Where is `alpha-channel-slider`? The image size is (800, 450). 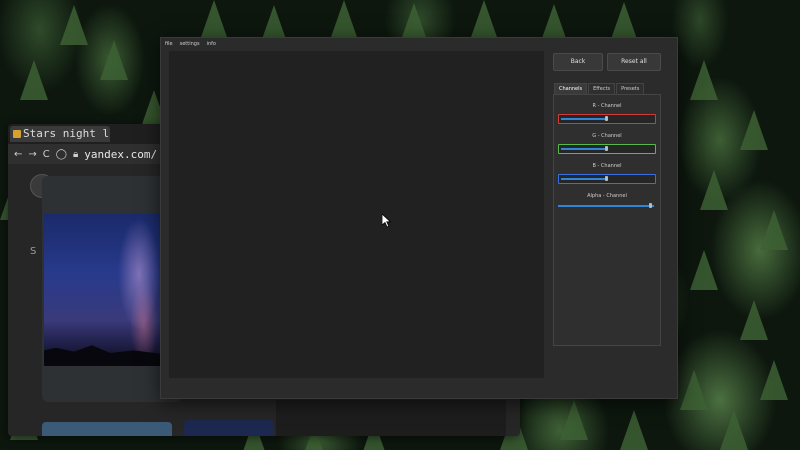 alpha-channel-slider is located at coordinates (606, 206).